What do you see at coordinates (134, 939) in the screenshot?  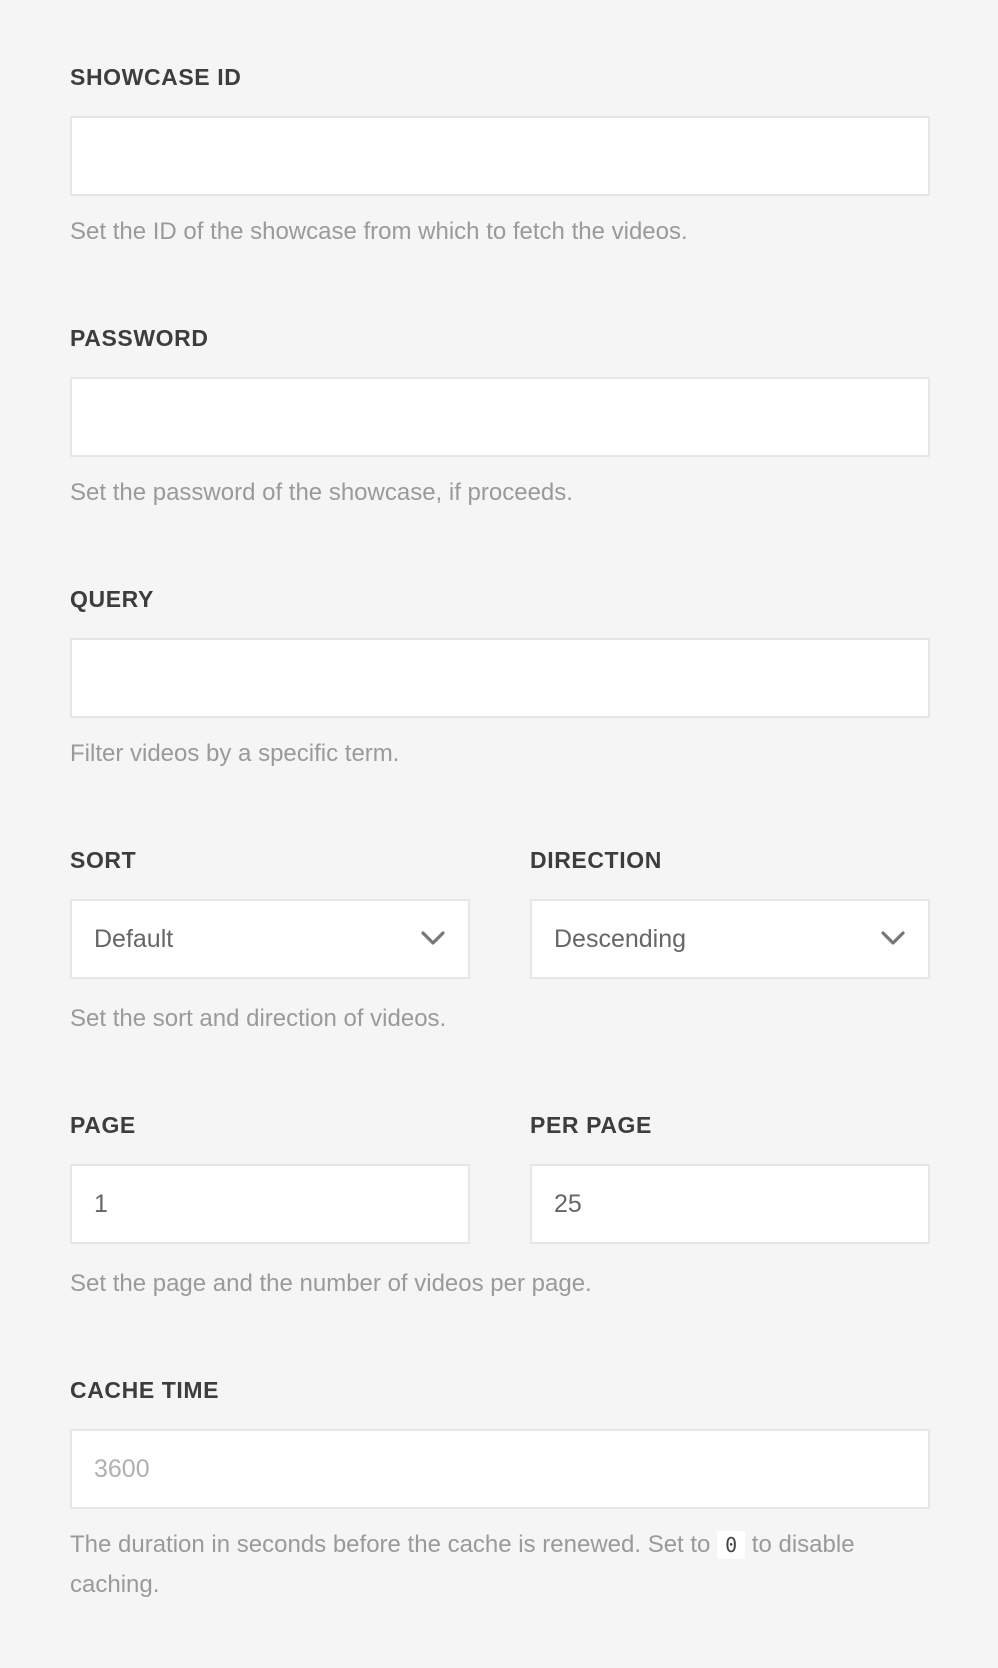 I see `sort-select-value: Default` at bounding box center [134, 939].